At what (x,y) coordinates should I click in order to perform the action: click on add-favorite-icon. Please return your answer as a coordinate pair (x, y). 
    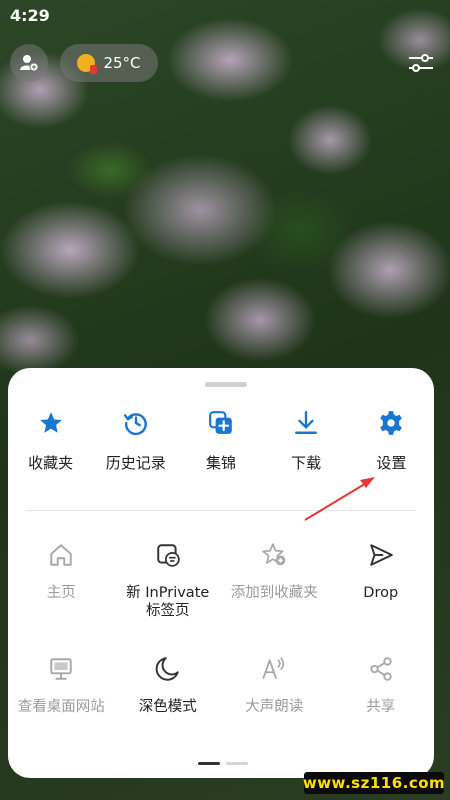
    Looking at the image, I should click on (274, 554).